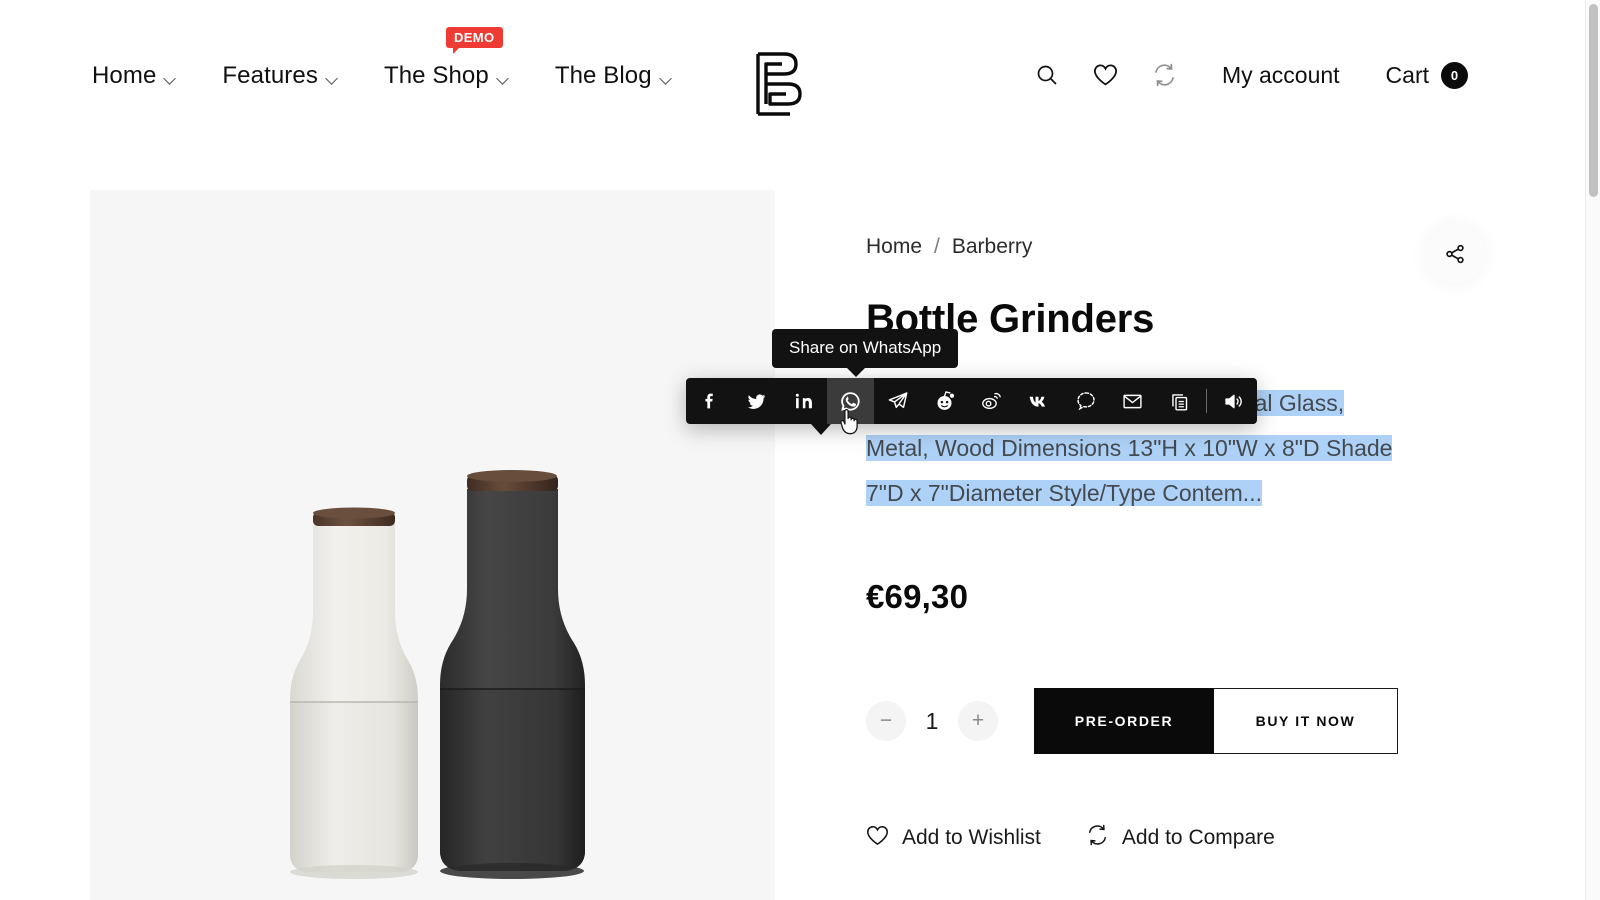  Describe the element at coordinates (1206, 401) in the screenshot. I see `share-divider` at that location.